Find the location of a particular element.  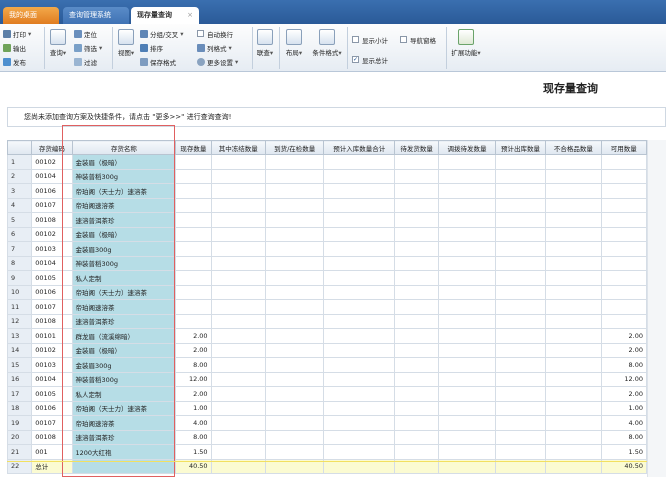

available-qty-cell: 8.00 is located at coordinates (624, 437).